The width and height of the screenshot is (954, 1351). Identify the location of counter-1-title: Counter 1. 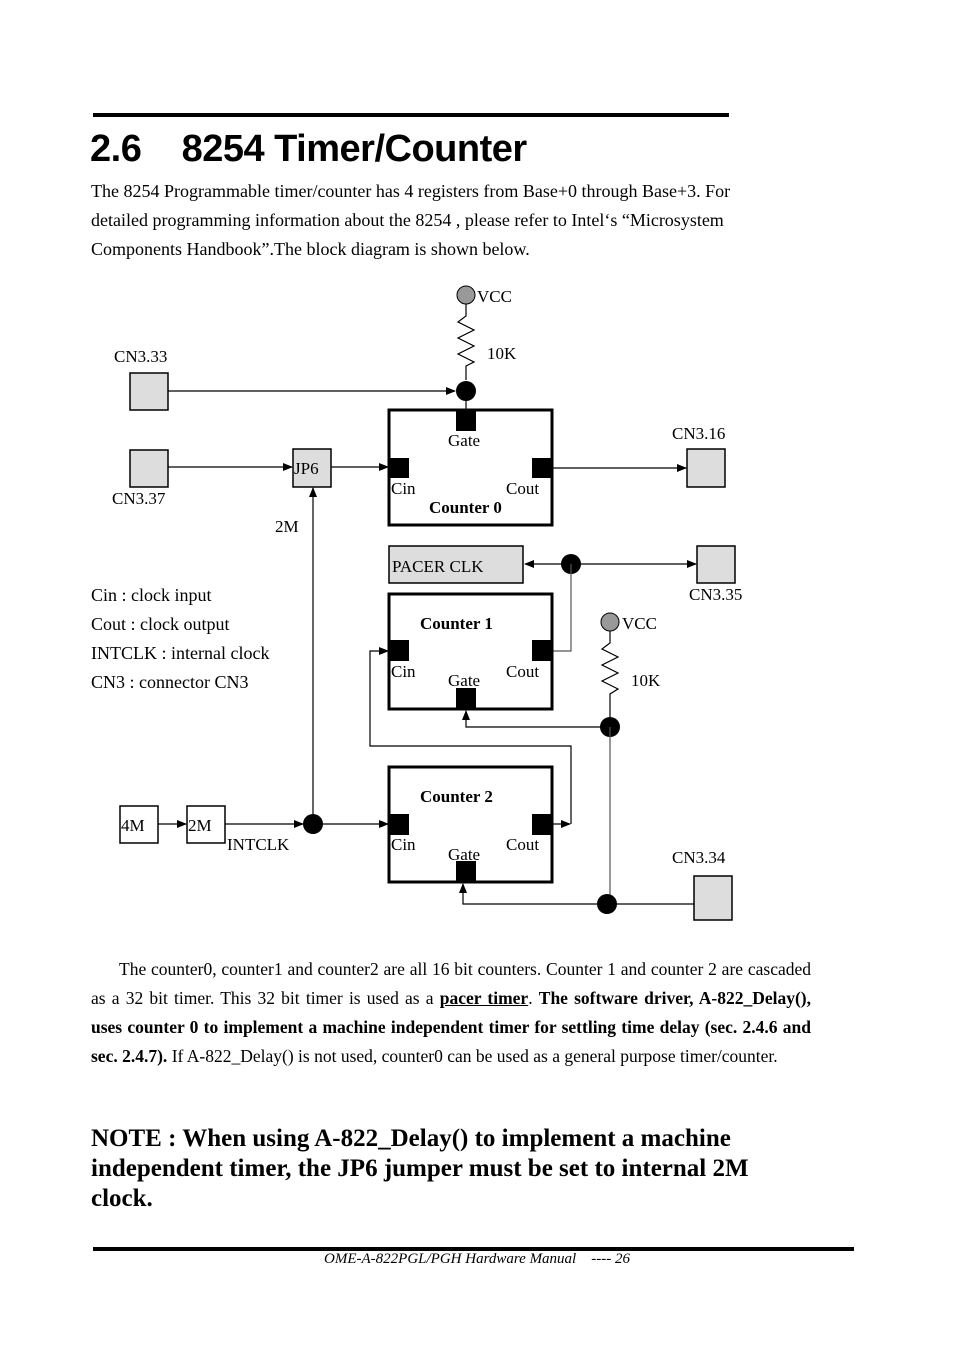
(456, 623).